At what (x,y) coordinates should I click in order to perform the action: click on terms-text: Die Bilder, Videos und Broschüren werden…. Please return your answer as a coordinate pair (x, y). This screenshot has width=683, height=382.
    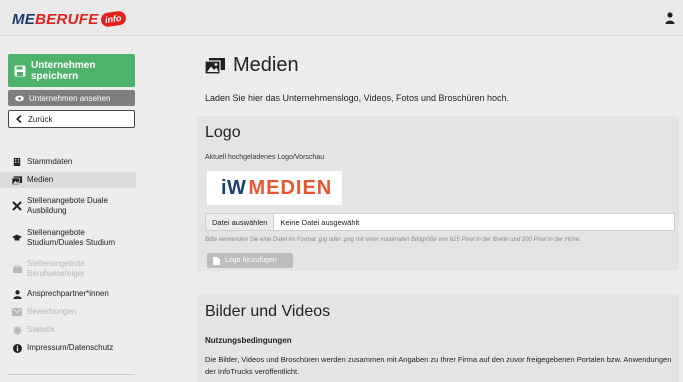
    Looking at the image, I should click on (438, 365).